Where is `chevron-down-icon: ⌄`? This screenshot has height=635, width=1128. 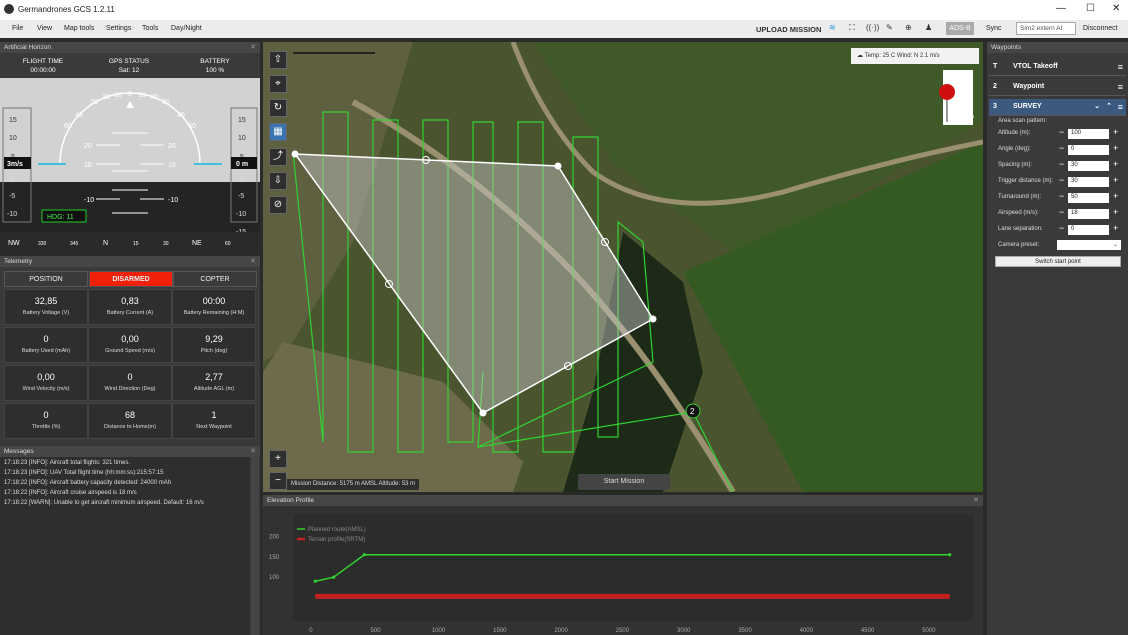
chevron-down-icon: ⌄ is located at coordinates (1097, 106).